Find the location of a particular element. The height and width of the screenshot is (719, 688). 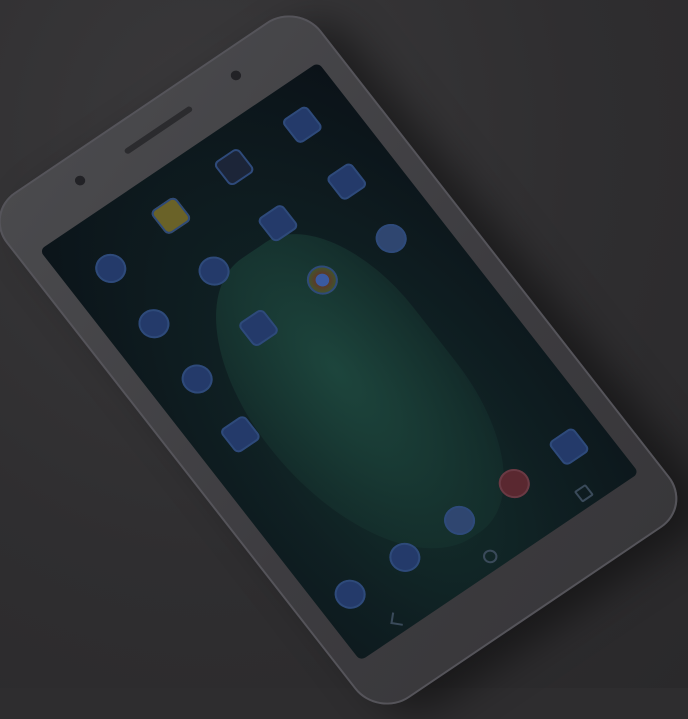

apps-drawer-icon is located at coordinates (459, 520).